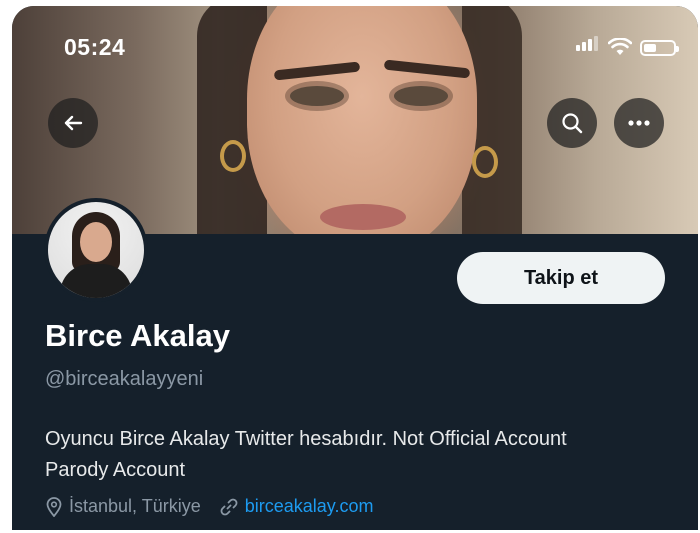 Image resolution: width=700 pixels, height=533 pixels. I want to click on wifi-icon, so click(620, 46).